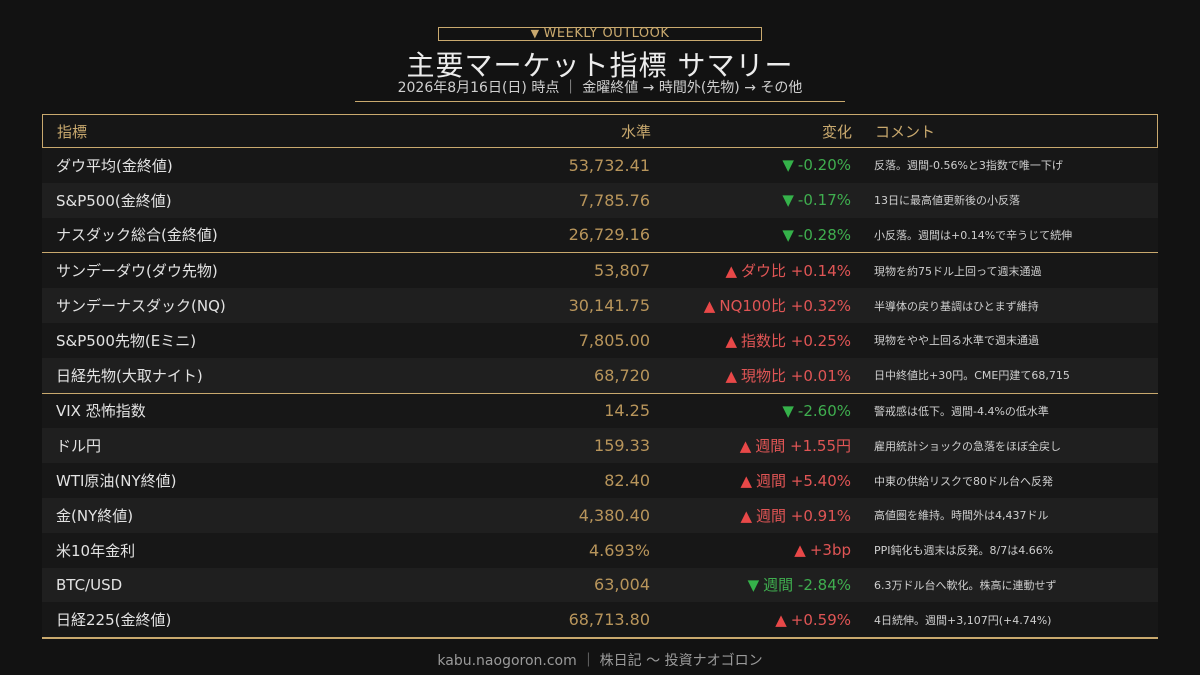  I want to click on page-subtitle: 2026年8月16日(日) 時点 ｜ 金曜終値 → 時間外(先物) → その他, so click(600, 88).